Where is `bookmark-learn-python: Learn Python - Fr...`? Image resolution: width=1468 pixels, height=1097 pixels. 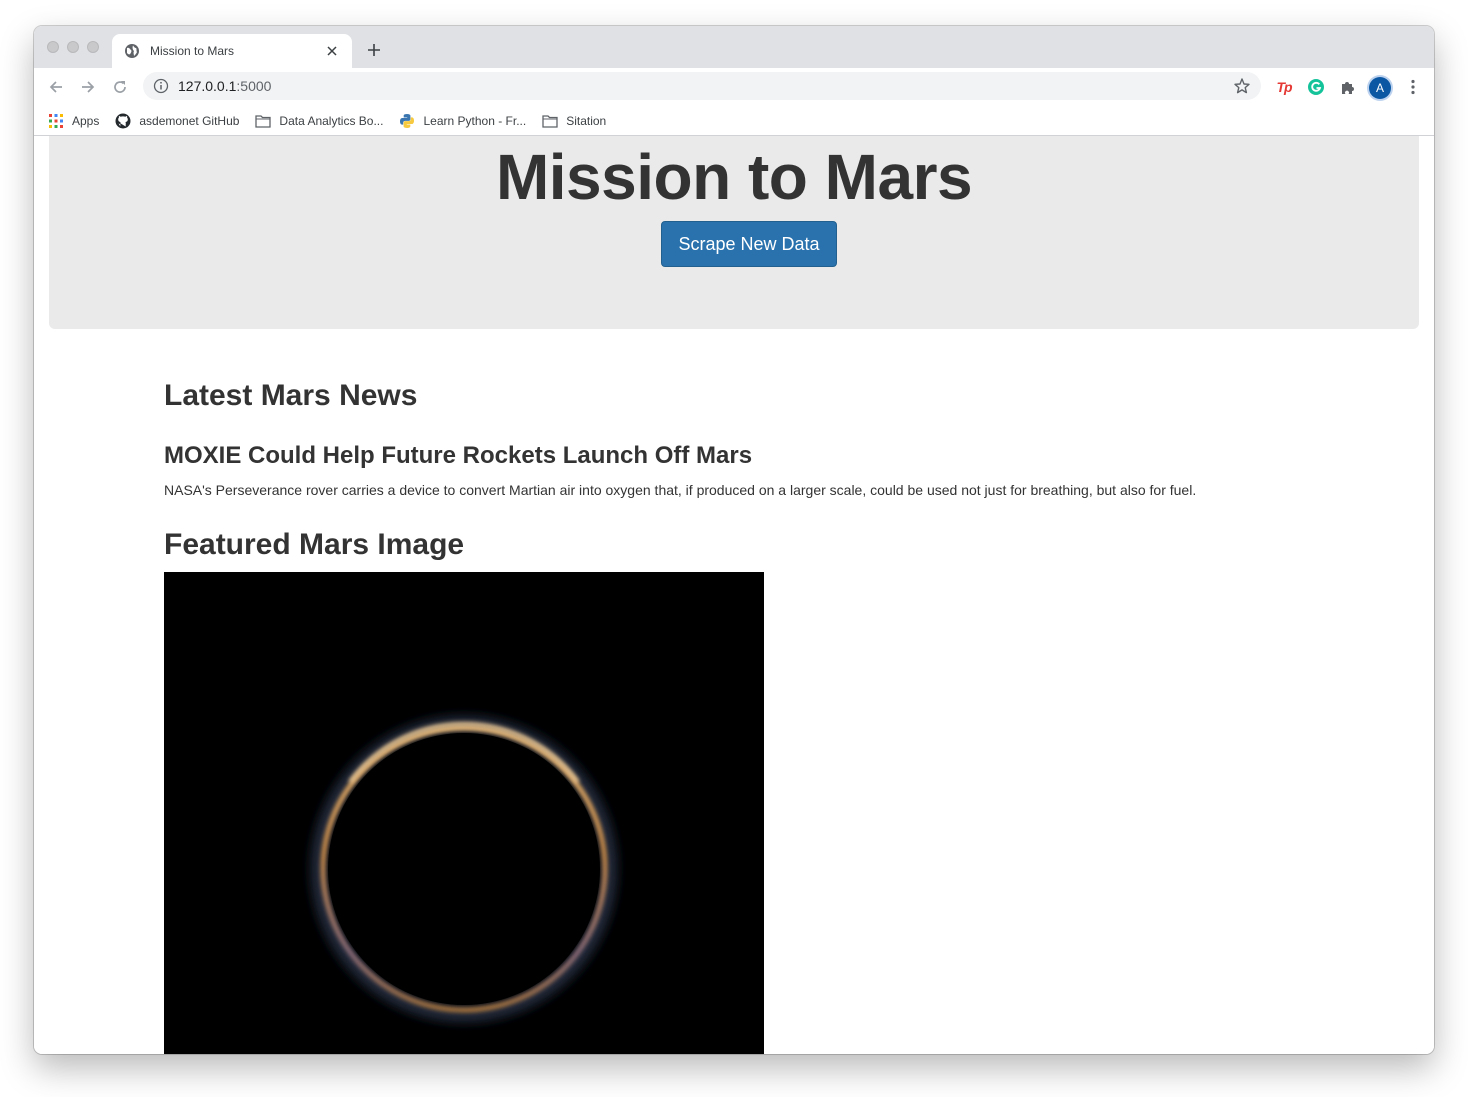 bookmark-learn-python: Learn Python - Fr... is located at coordinates (462, 121).